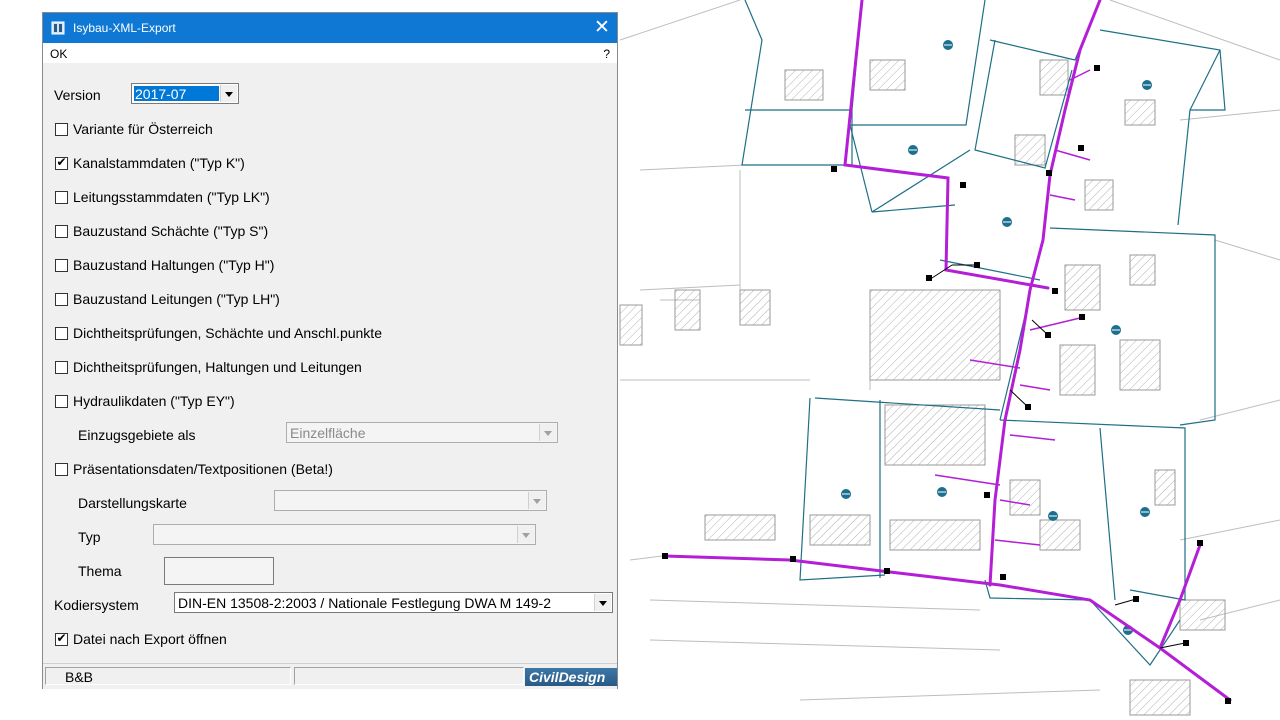 The width and height of the screenshot is (1280, 720). Describe the element at coordinates (61, 265) in the screenshot. I see `checkbox-bauzustand-haltungen` at that location.